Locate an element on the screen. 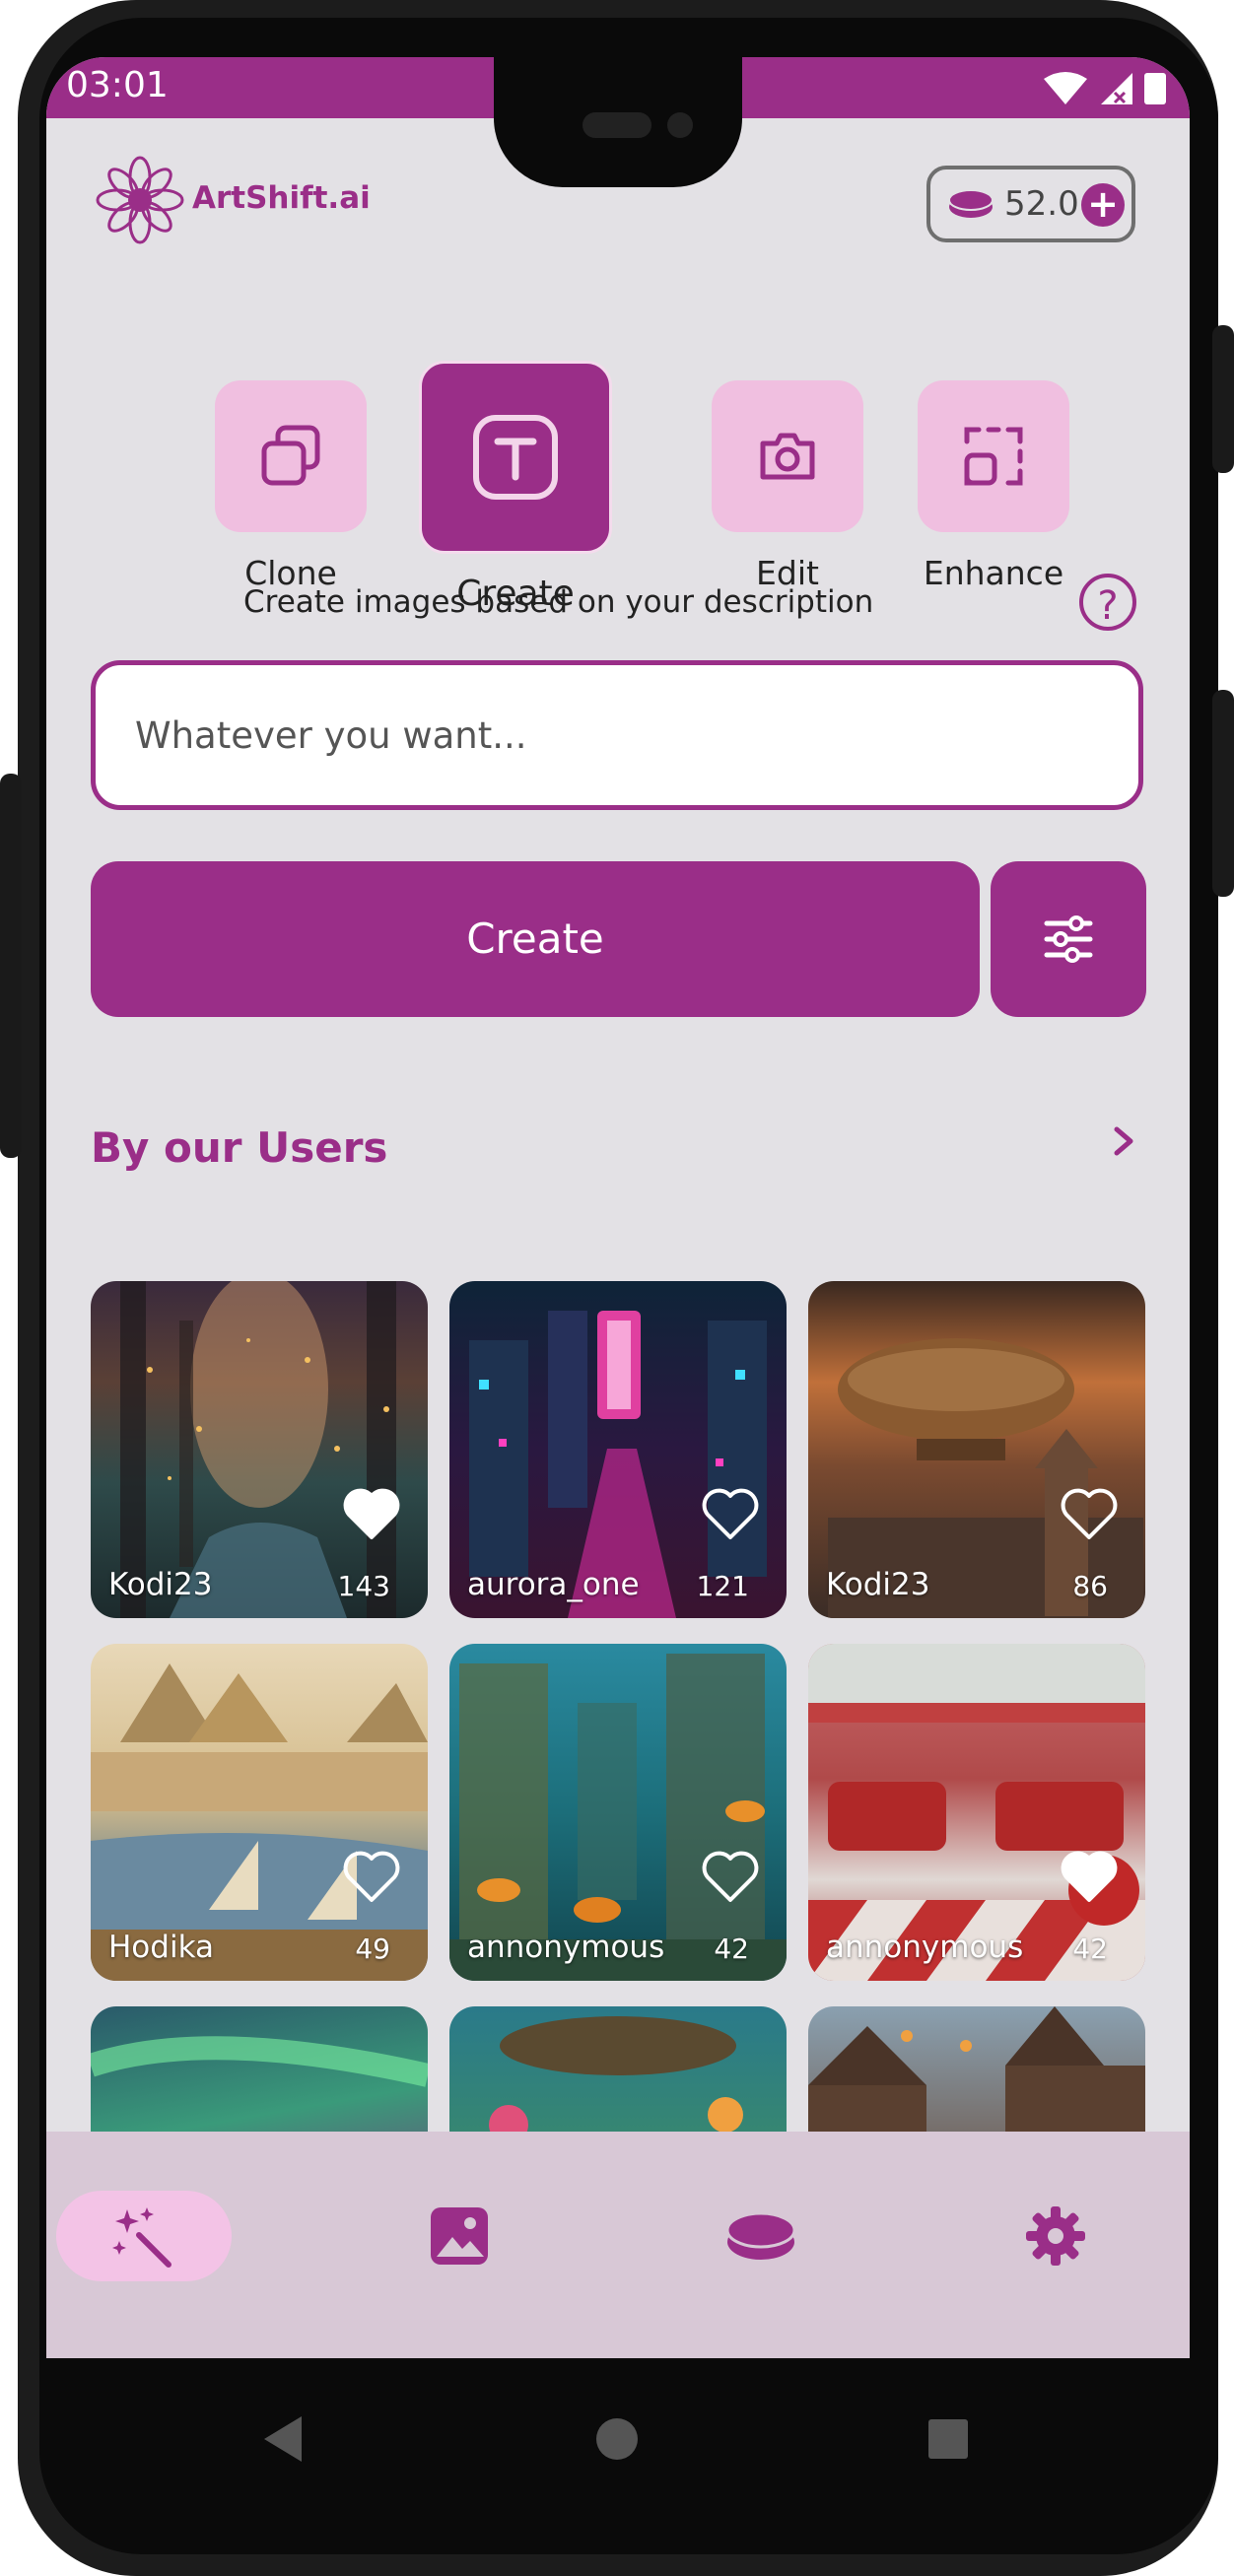  card-username: aurora_one is located at coordinates (553, 1584).